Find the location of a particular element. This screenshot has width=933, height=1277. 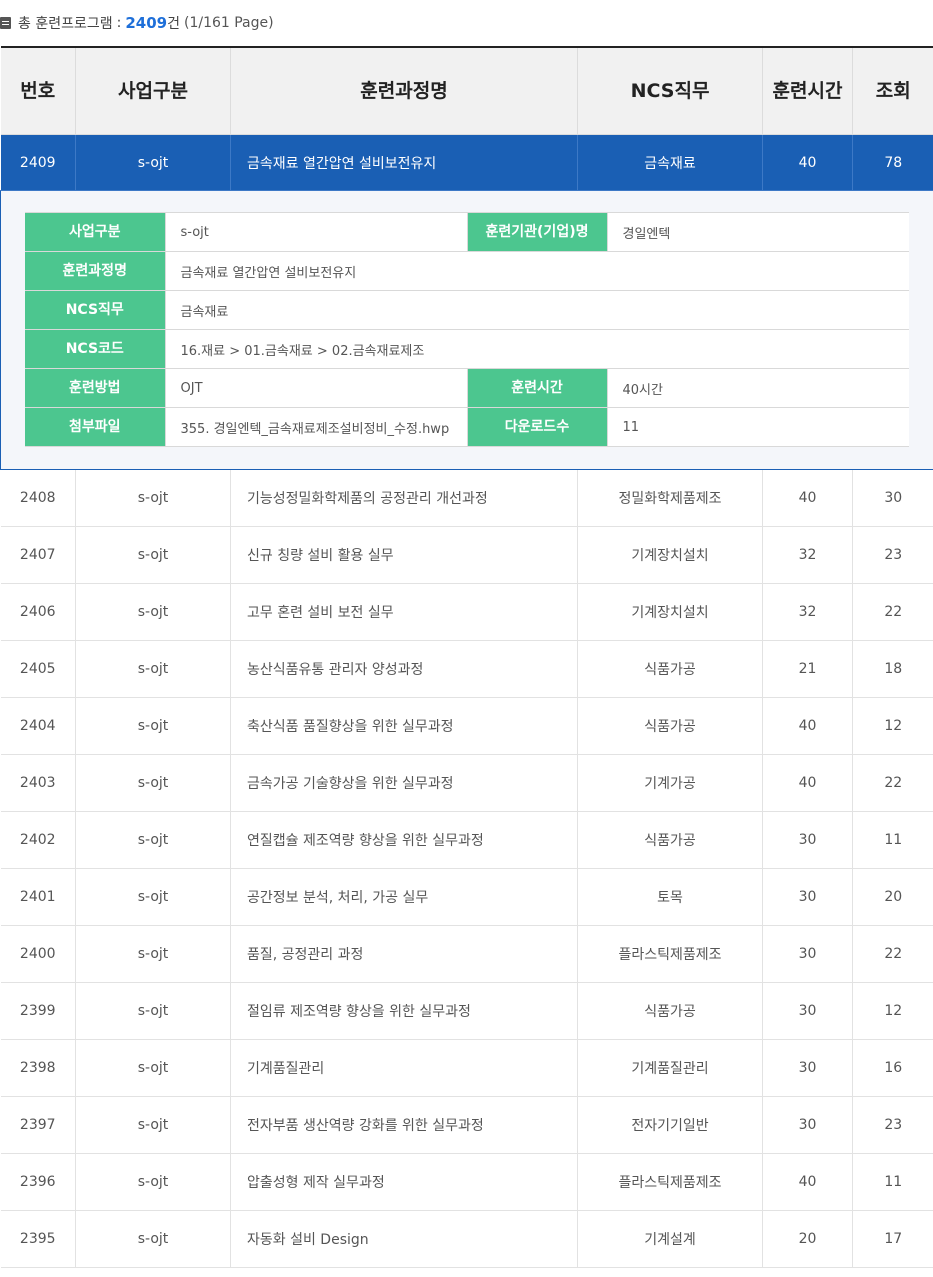

detail-row-course: 훈련과정명 금속재료 열간압연 설비보전유지 is located at coordinates (467, 271).